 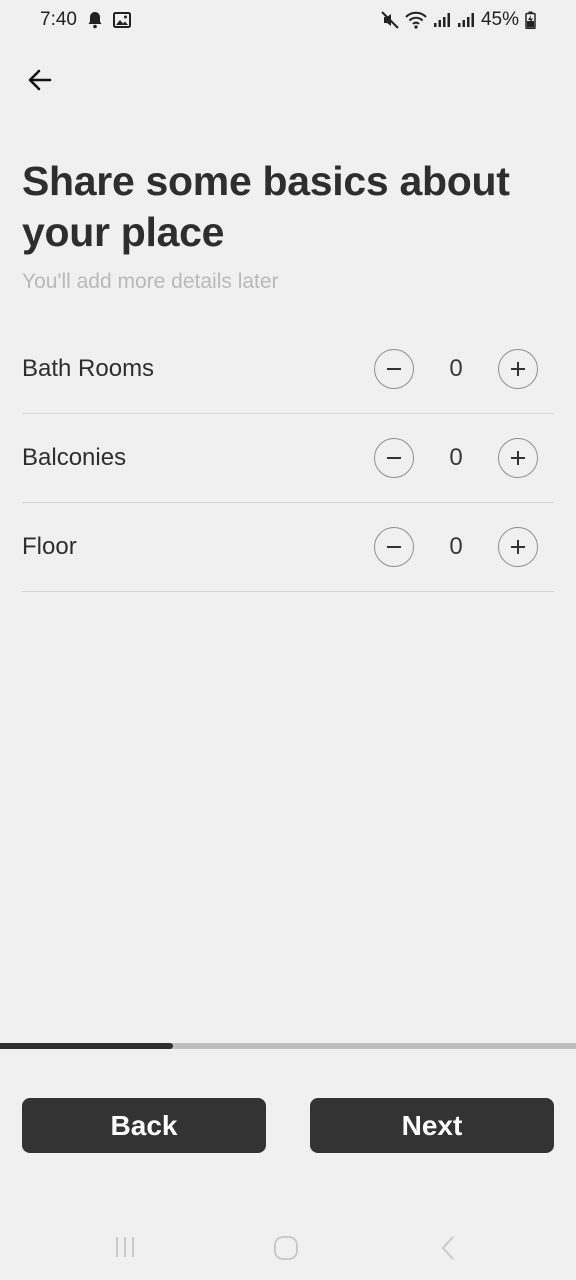 What do you see at coordinates (530, 20) in the screenshot?
I see `battery-charging-icon` at bounding box center [530, 20].